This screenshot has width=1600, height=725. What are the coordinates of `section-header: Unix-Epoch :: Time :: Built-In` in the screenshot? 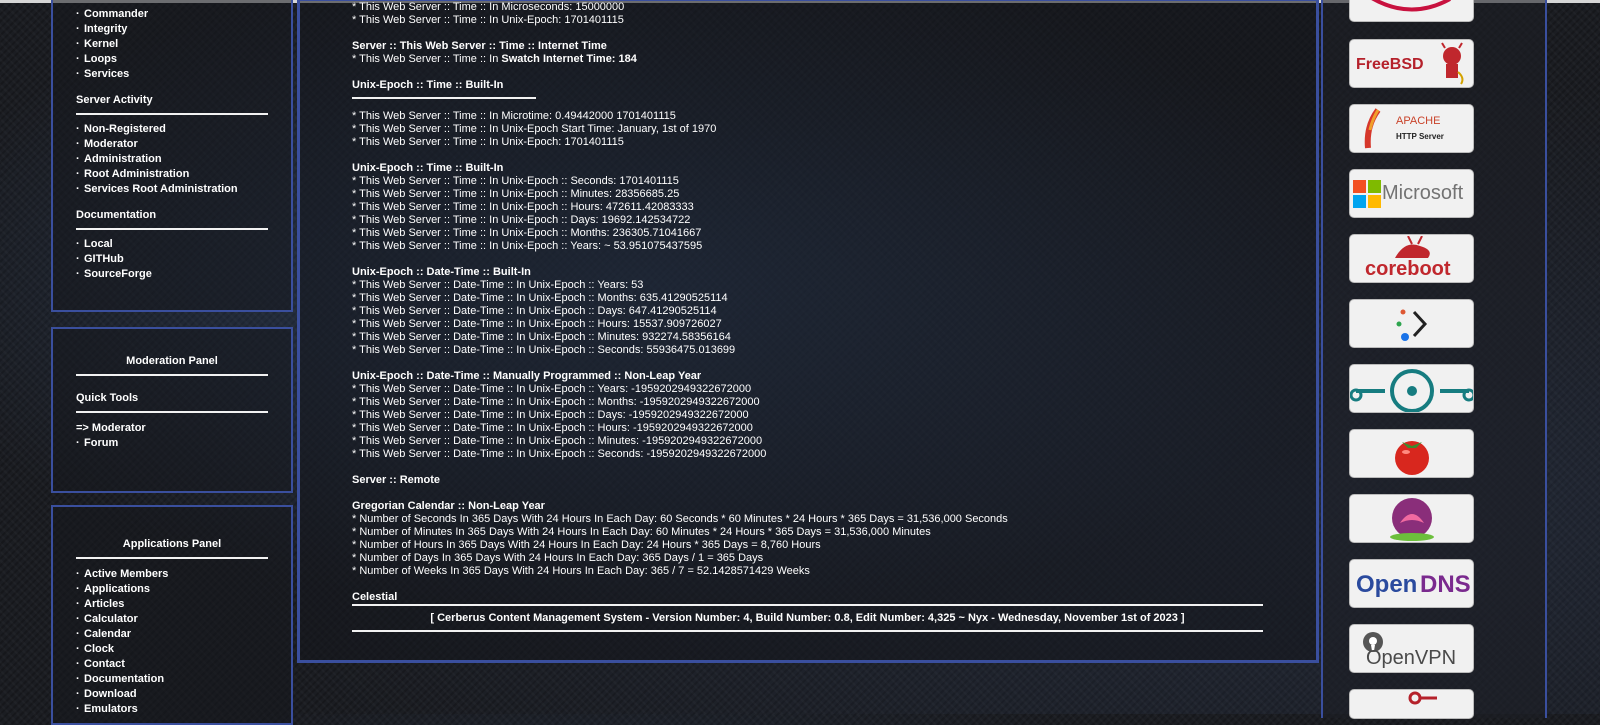 It's located at (428, 85).